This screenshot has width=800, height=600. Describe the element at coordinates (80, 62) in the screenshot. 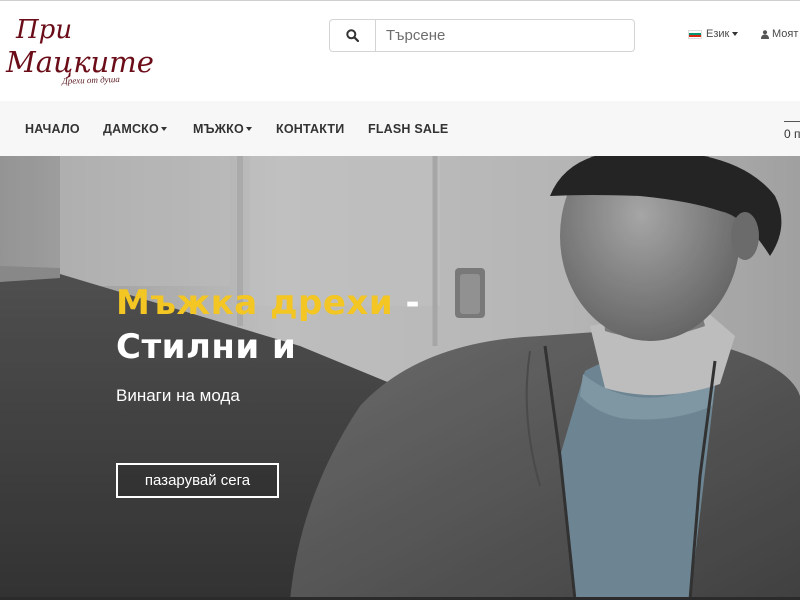

I see `logo-text-line2: Мацките` at that location.